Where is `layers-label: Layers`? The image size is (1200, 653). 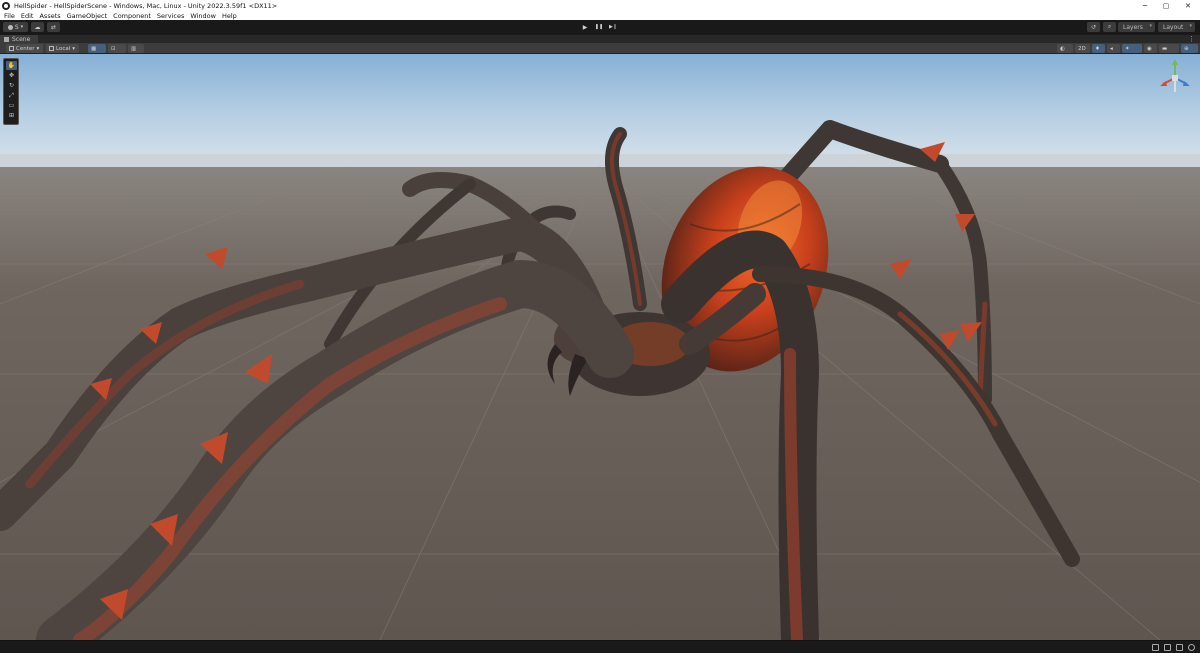
layers-label: Layers is located at coordinates (1133, 27).